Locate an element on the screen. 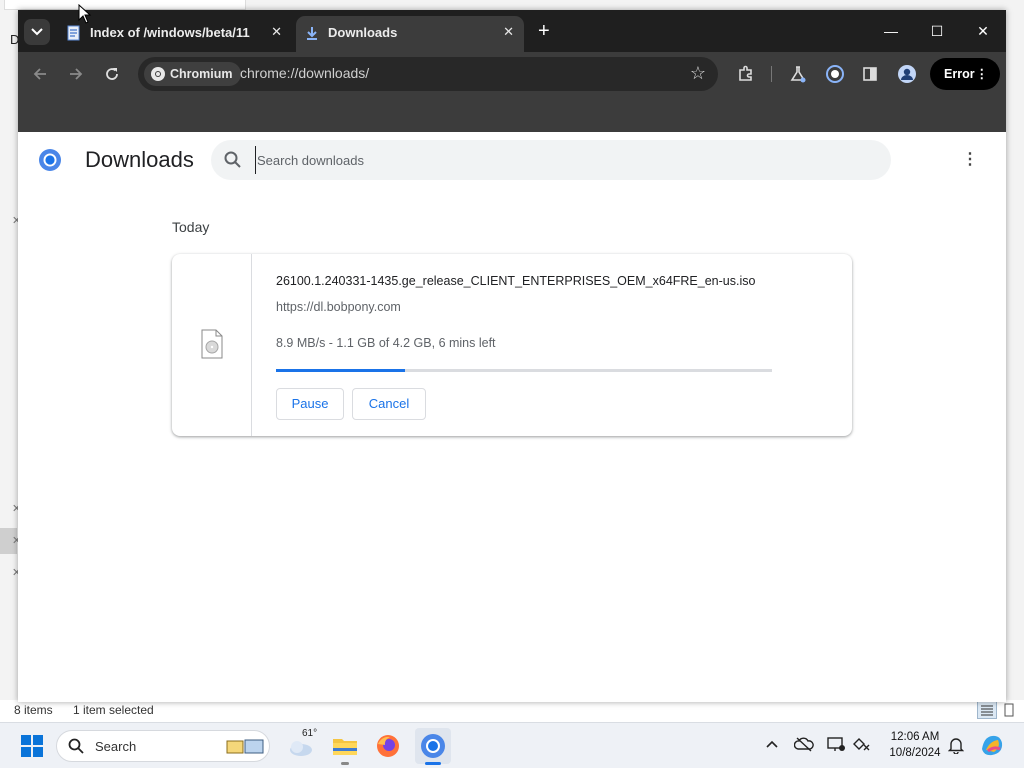  start-button is located at coordinates (32, 746).